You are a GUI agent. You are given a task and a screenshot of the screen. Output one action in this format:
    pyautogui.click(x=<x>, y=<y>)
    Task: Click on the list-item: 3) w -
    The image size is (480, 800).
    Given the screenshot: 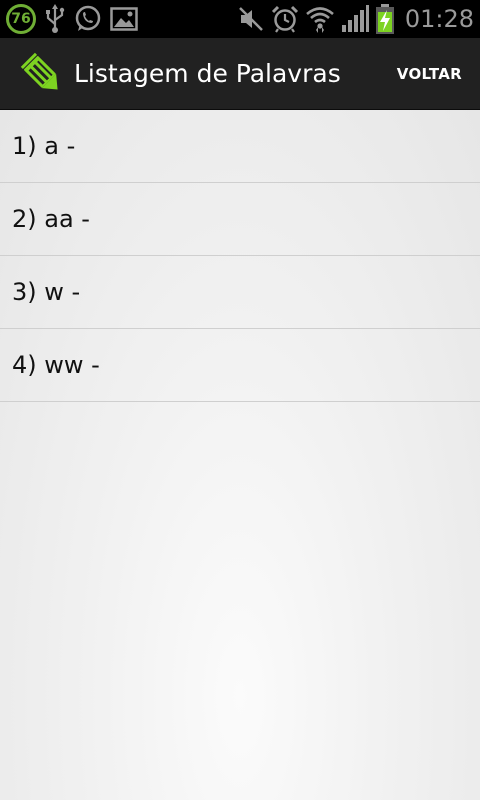 What is the action you would take?
    pyautogui.click(x=240, y=292)
    